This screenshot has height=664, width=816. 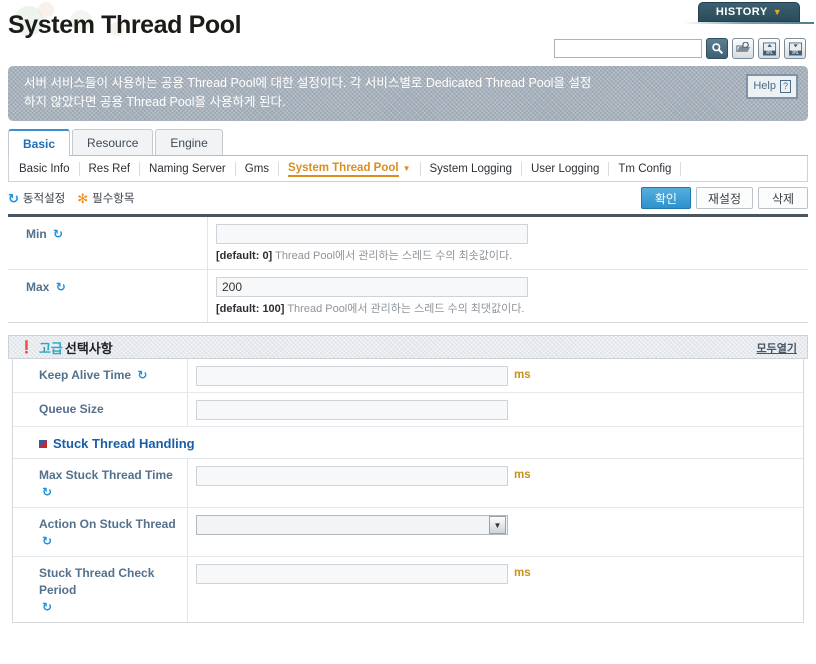 What do you see at coordinates (110, 168) in the screenshot?
I see `submenu-item-res-ref: Res Ref` at bounding box center [110, 168].